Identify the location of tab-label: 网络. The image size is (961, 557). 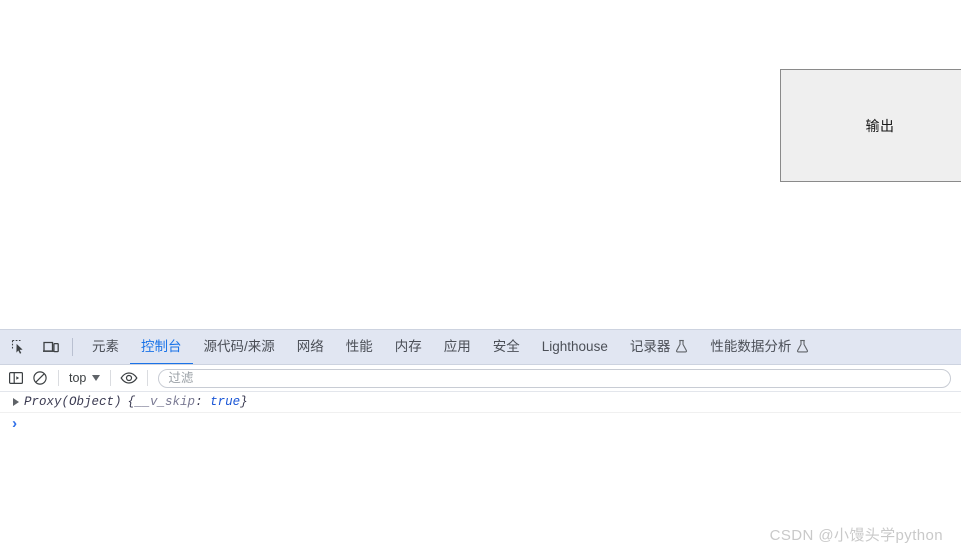
(310, 346).